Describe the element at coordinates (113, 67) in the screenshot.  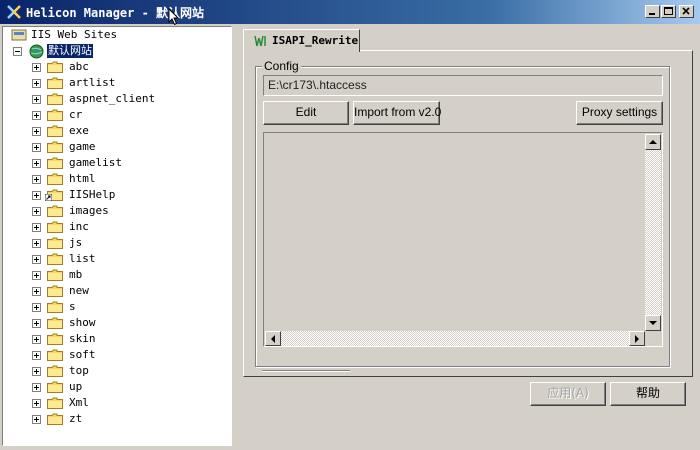
I see `tree-folder-item: abc` at that location.